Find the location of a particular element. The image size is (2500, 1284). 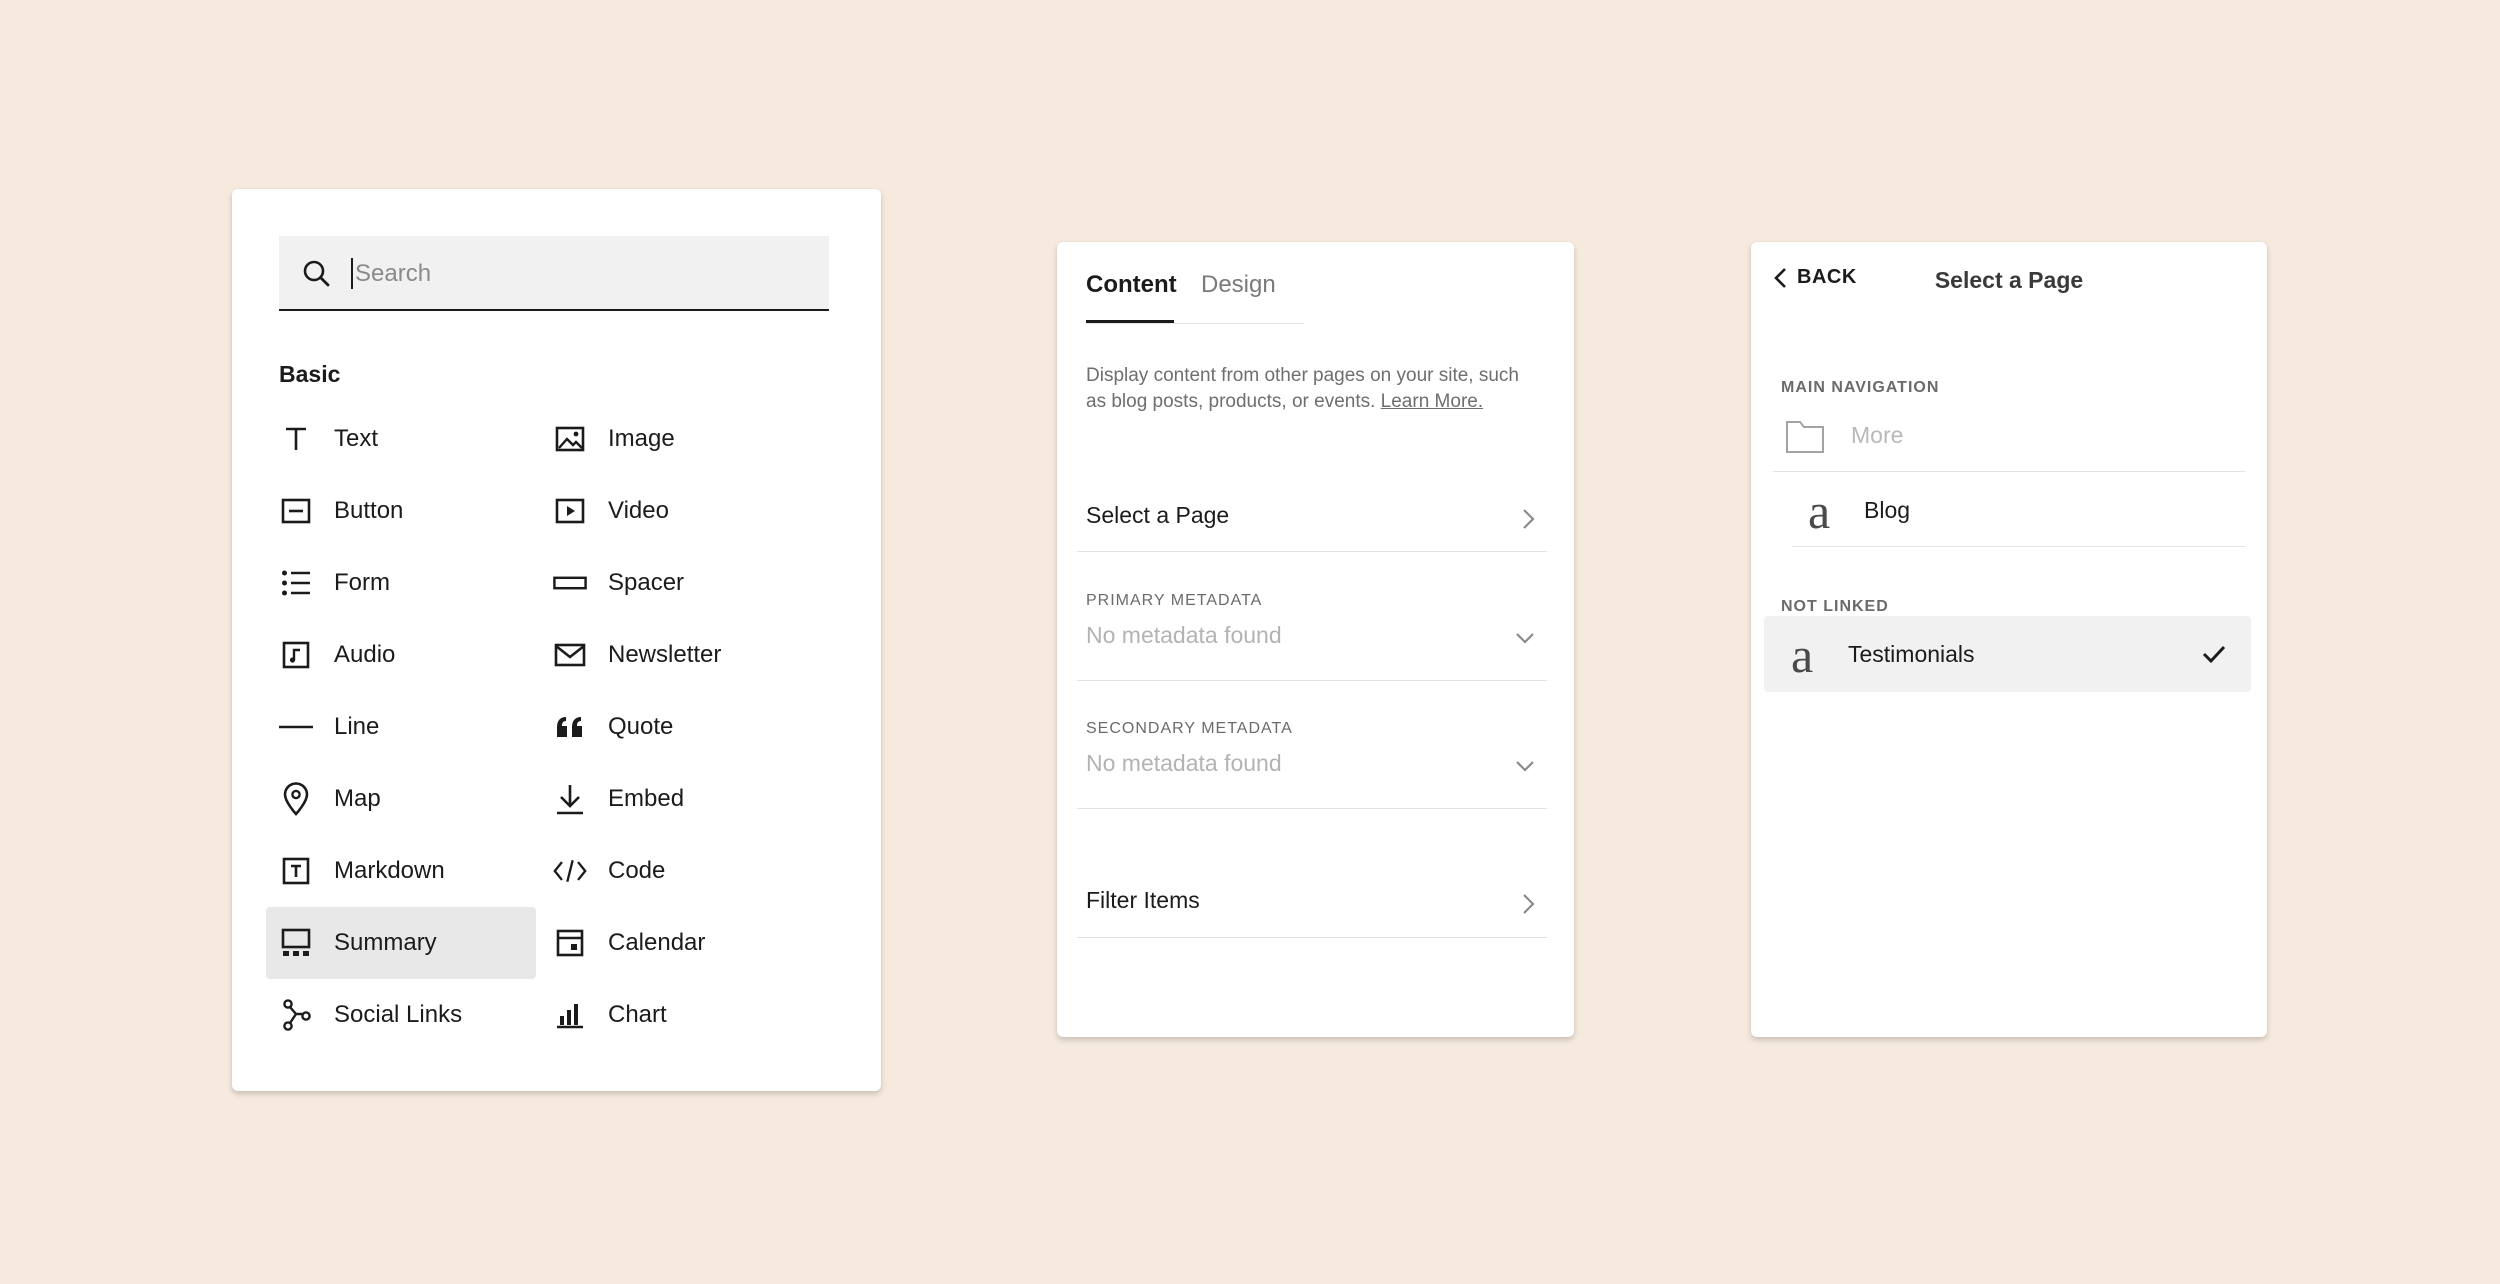

block-label: Calendar is located at coordinates (657, 942).